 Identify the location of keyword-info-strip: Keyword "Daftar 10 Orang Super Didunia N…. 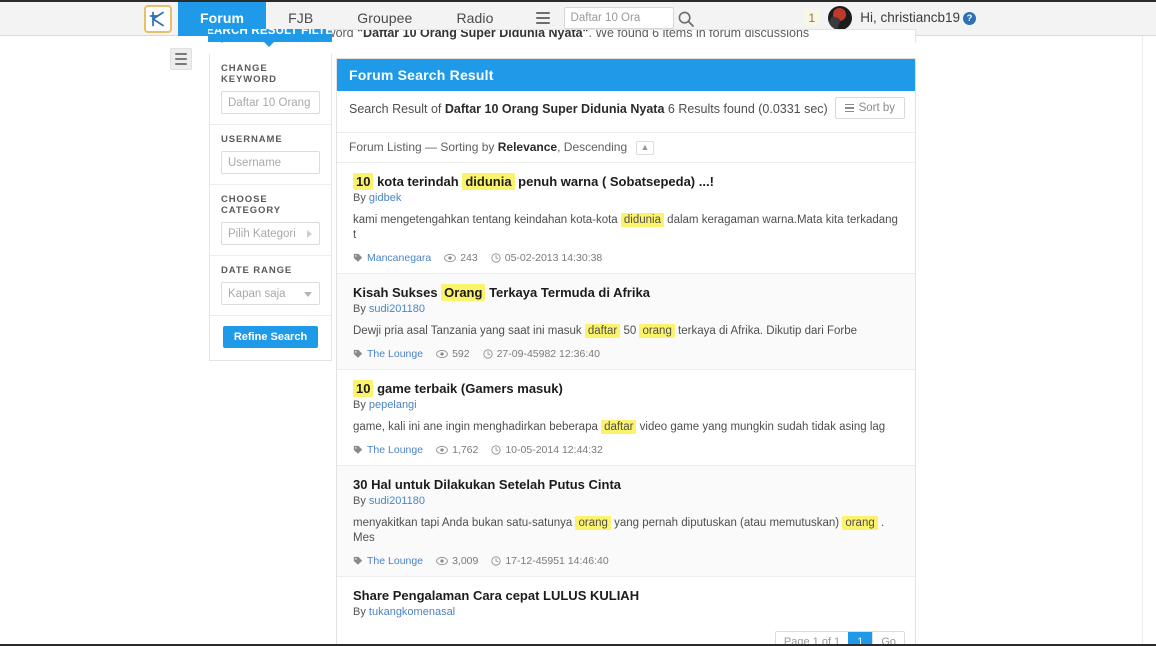
(605, 35).